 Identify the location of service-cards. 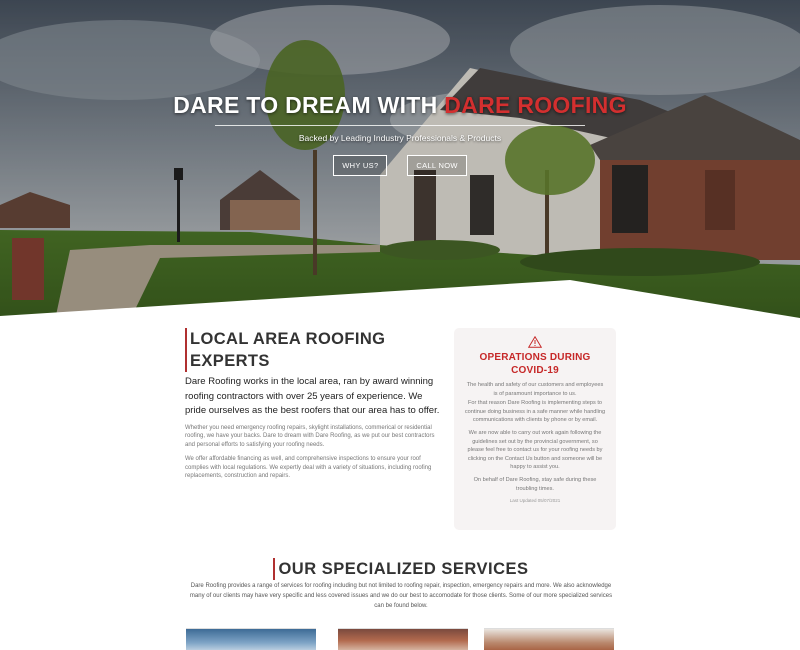
(401, 639).